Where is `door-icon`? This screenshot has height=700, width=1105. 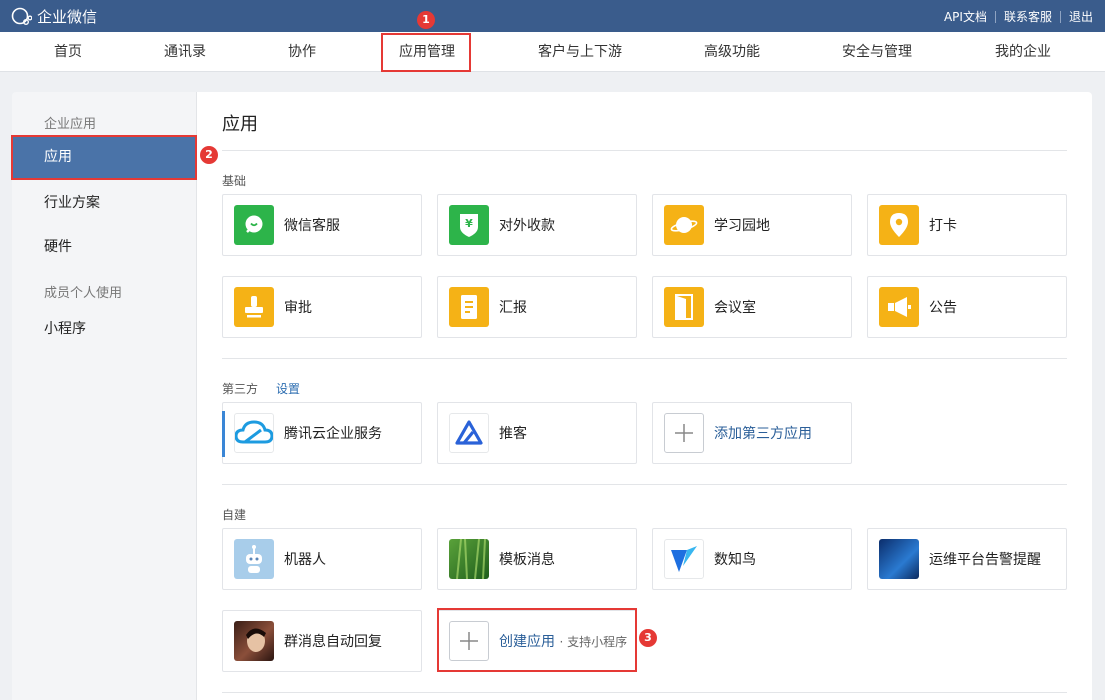 door-icon is located at coordinates (684, 307).